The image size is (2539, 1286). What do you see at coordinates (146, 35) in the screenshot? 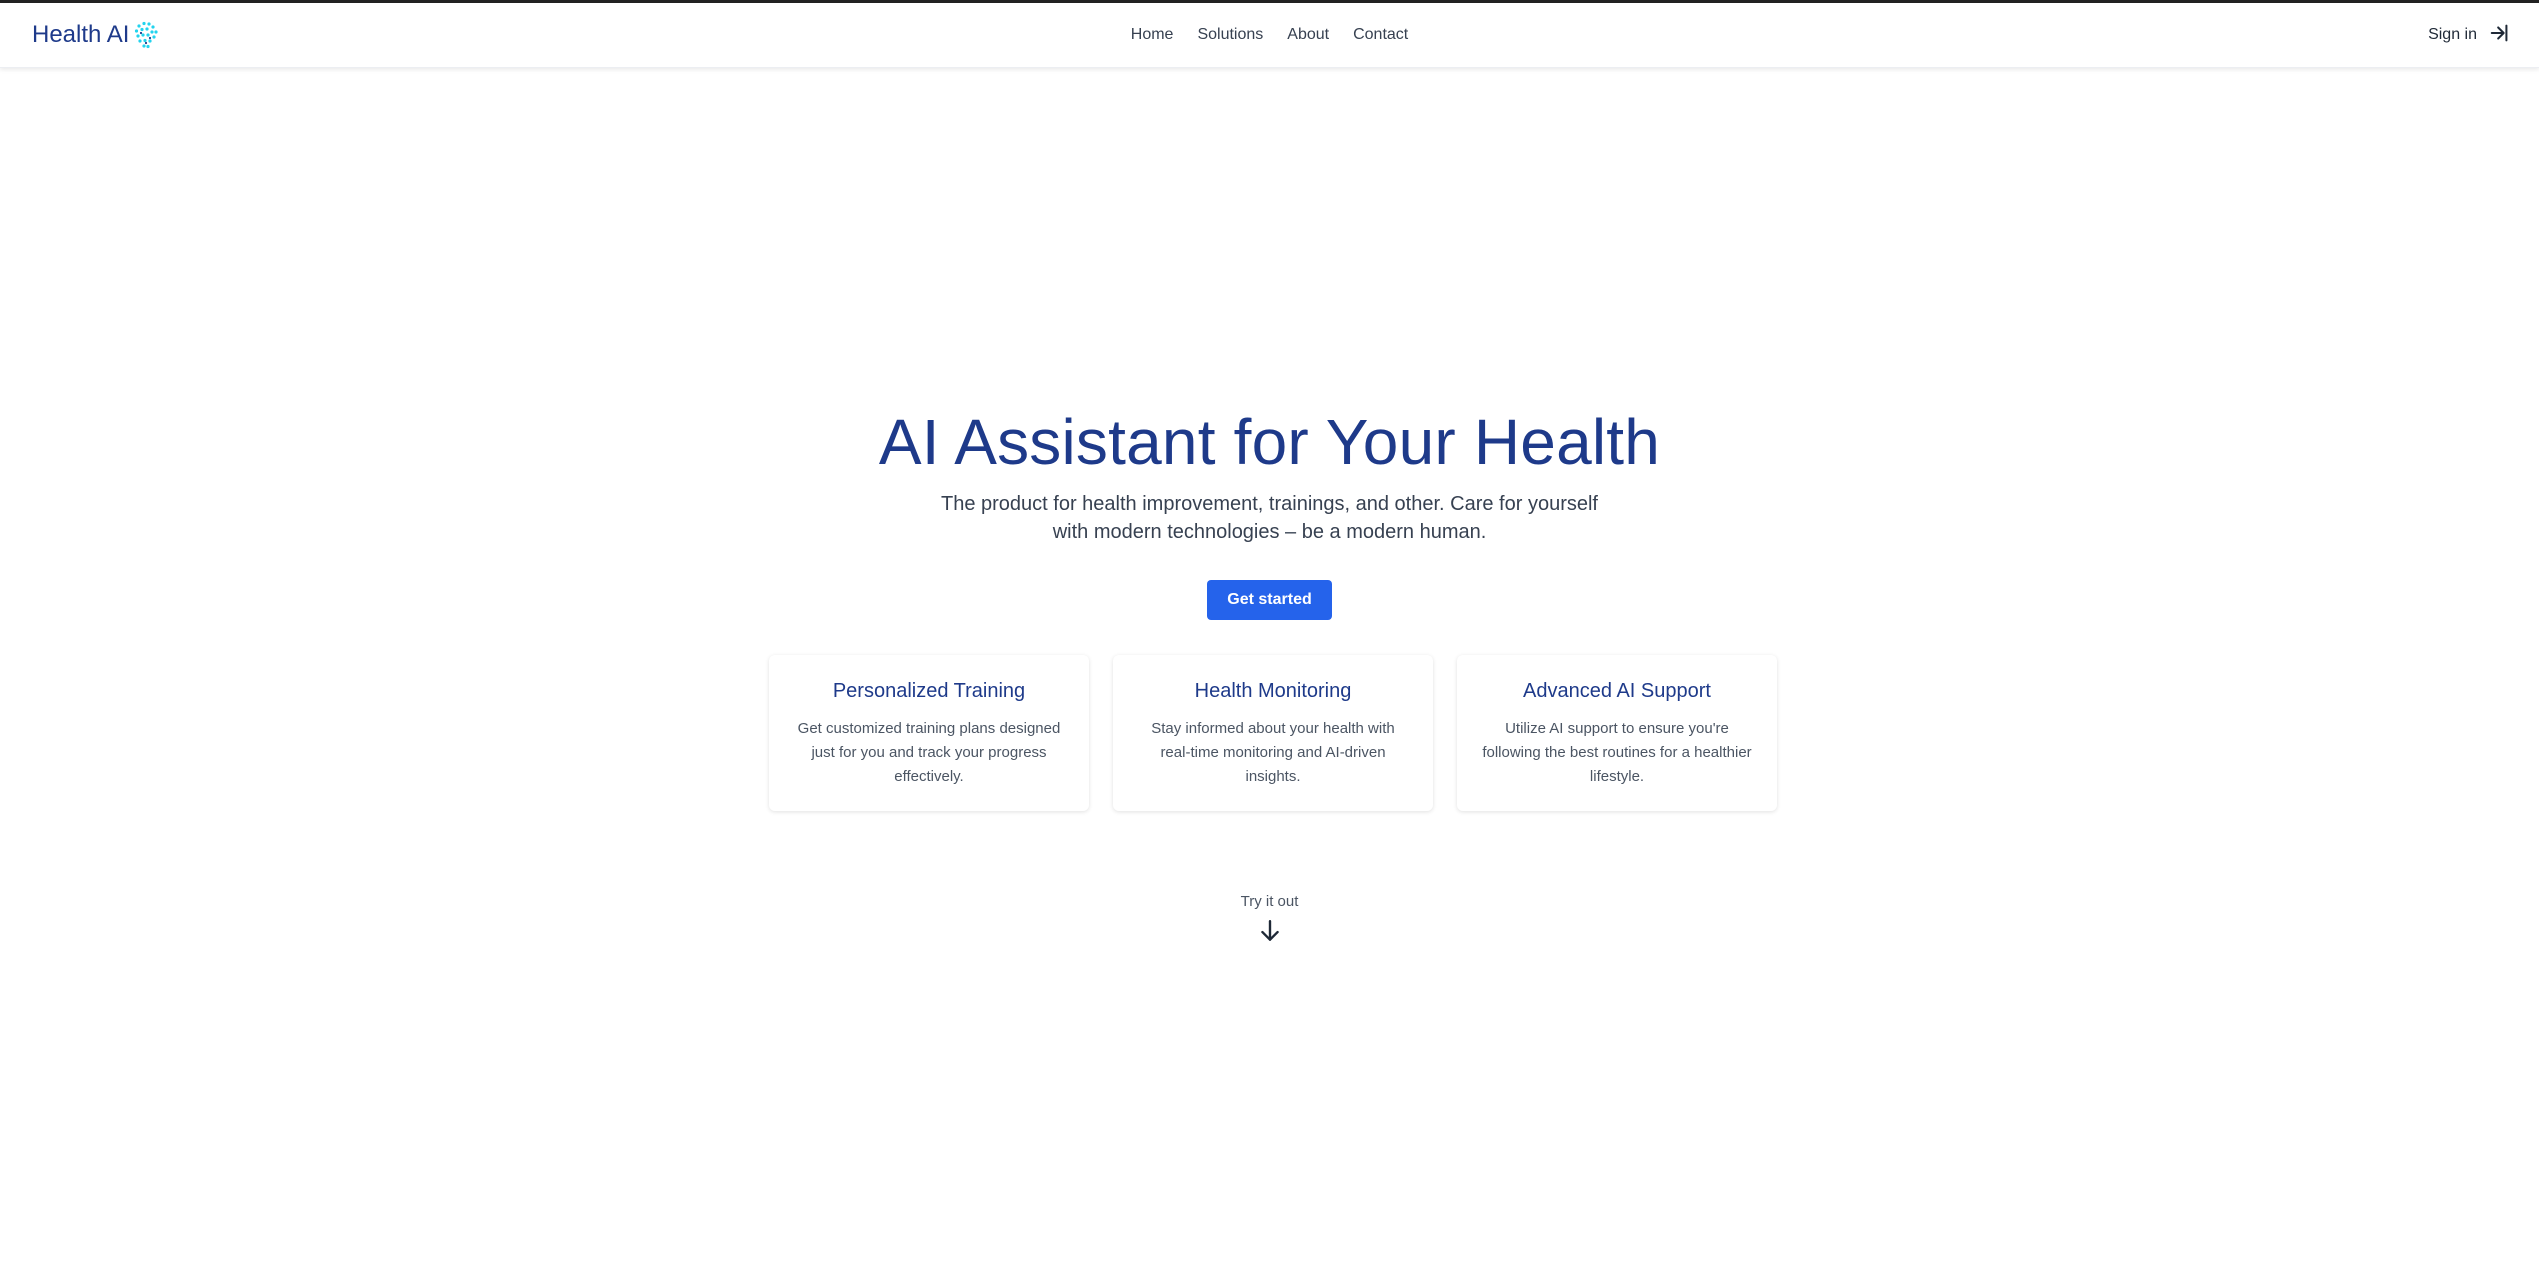
I see `dotted-brain-icon` at bounding box center [146, 35].